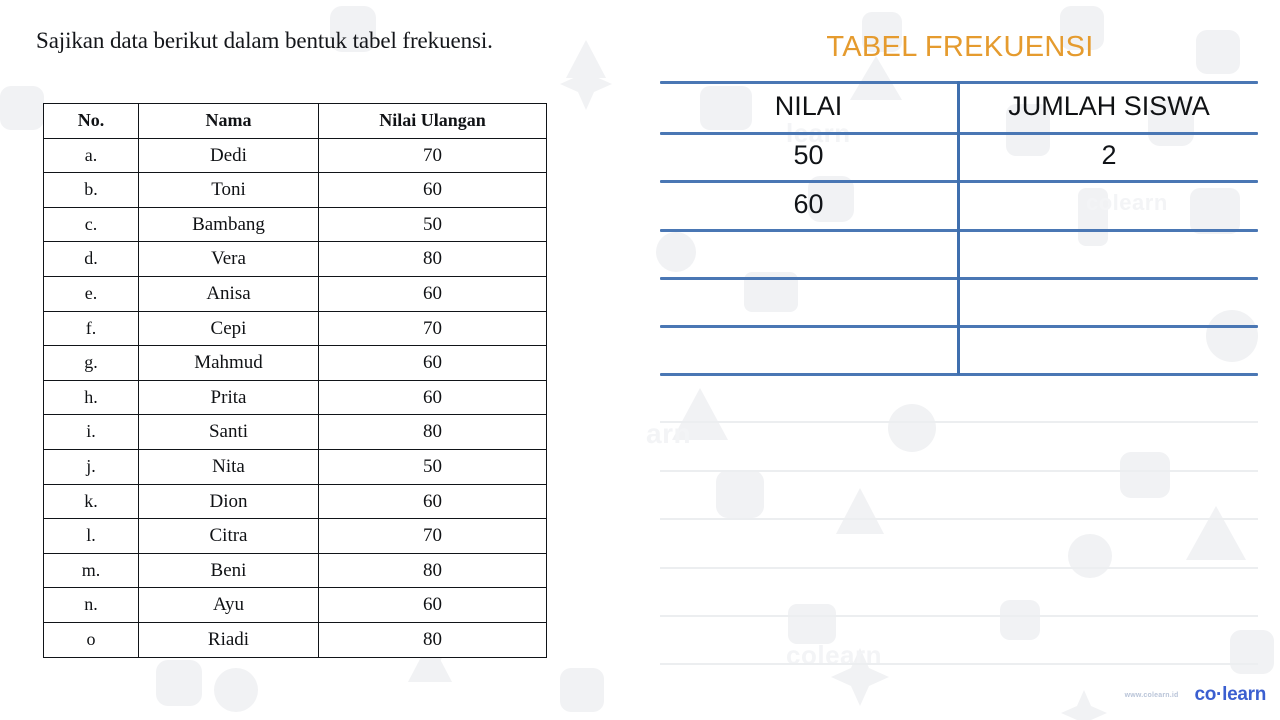 The width and height of the screenshot is (1280, 720). Describe the element at coordinates (91, 570) in the screenshot. I see `cell-no: m.` at that location.